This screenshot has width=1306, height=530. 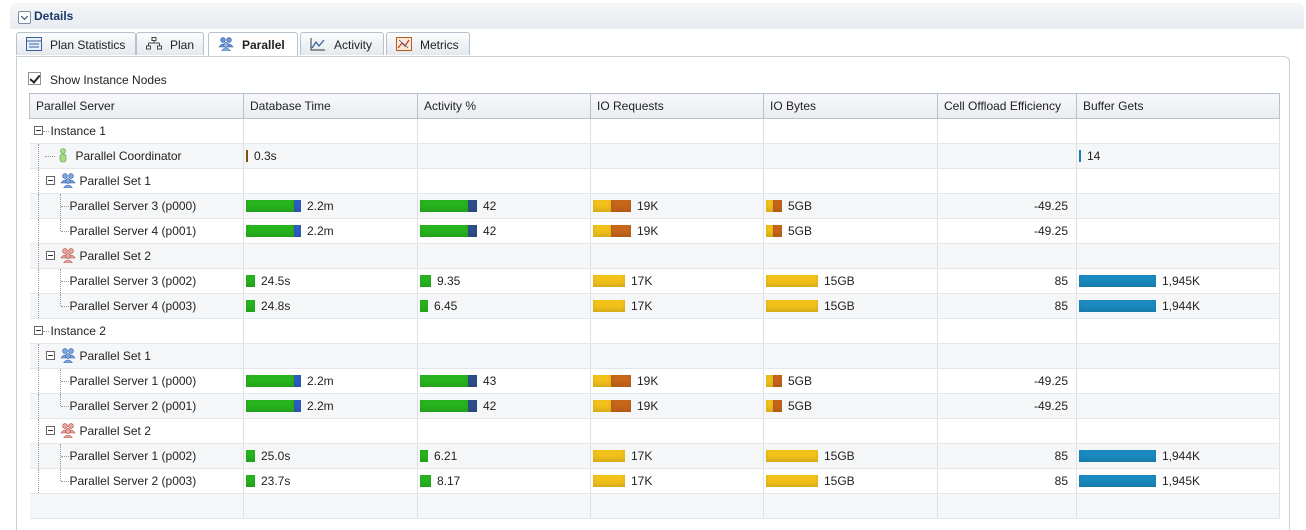 I want to click on io-requests-bar, so click(x=612, y=381).